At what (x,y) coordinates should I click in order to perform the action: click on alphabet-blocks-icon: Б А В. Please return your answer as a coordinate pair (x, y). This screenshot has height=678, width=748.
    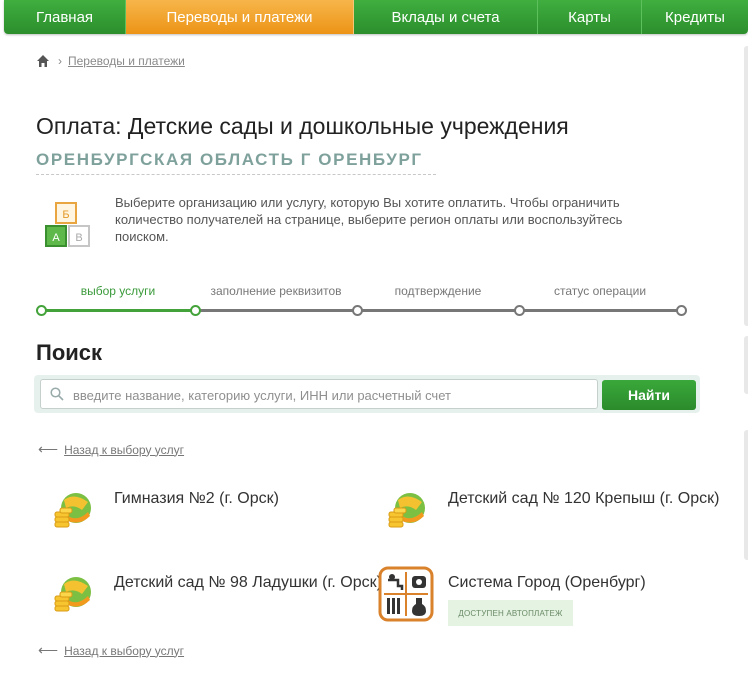
    Looking at the image, I should click on (67, 224).